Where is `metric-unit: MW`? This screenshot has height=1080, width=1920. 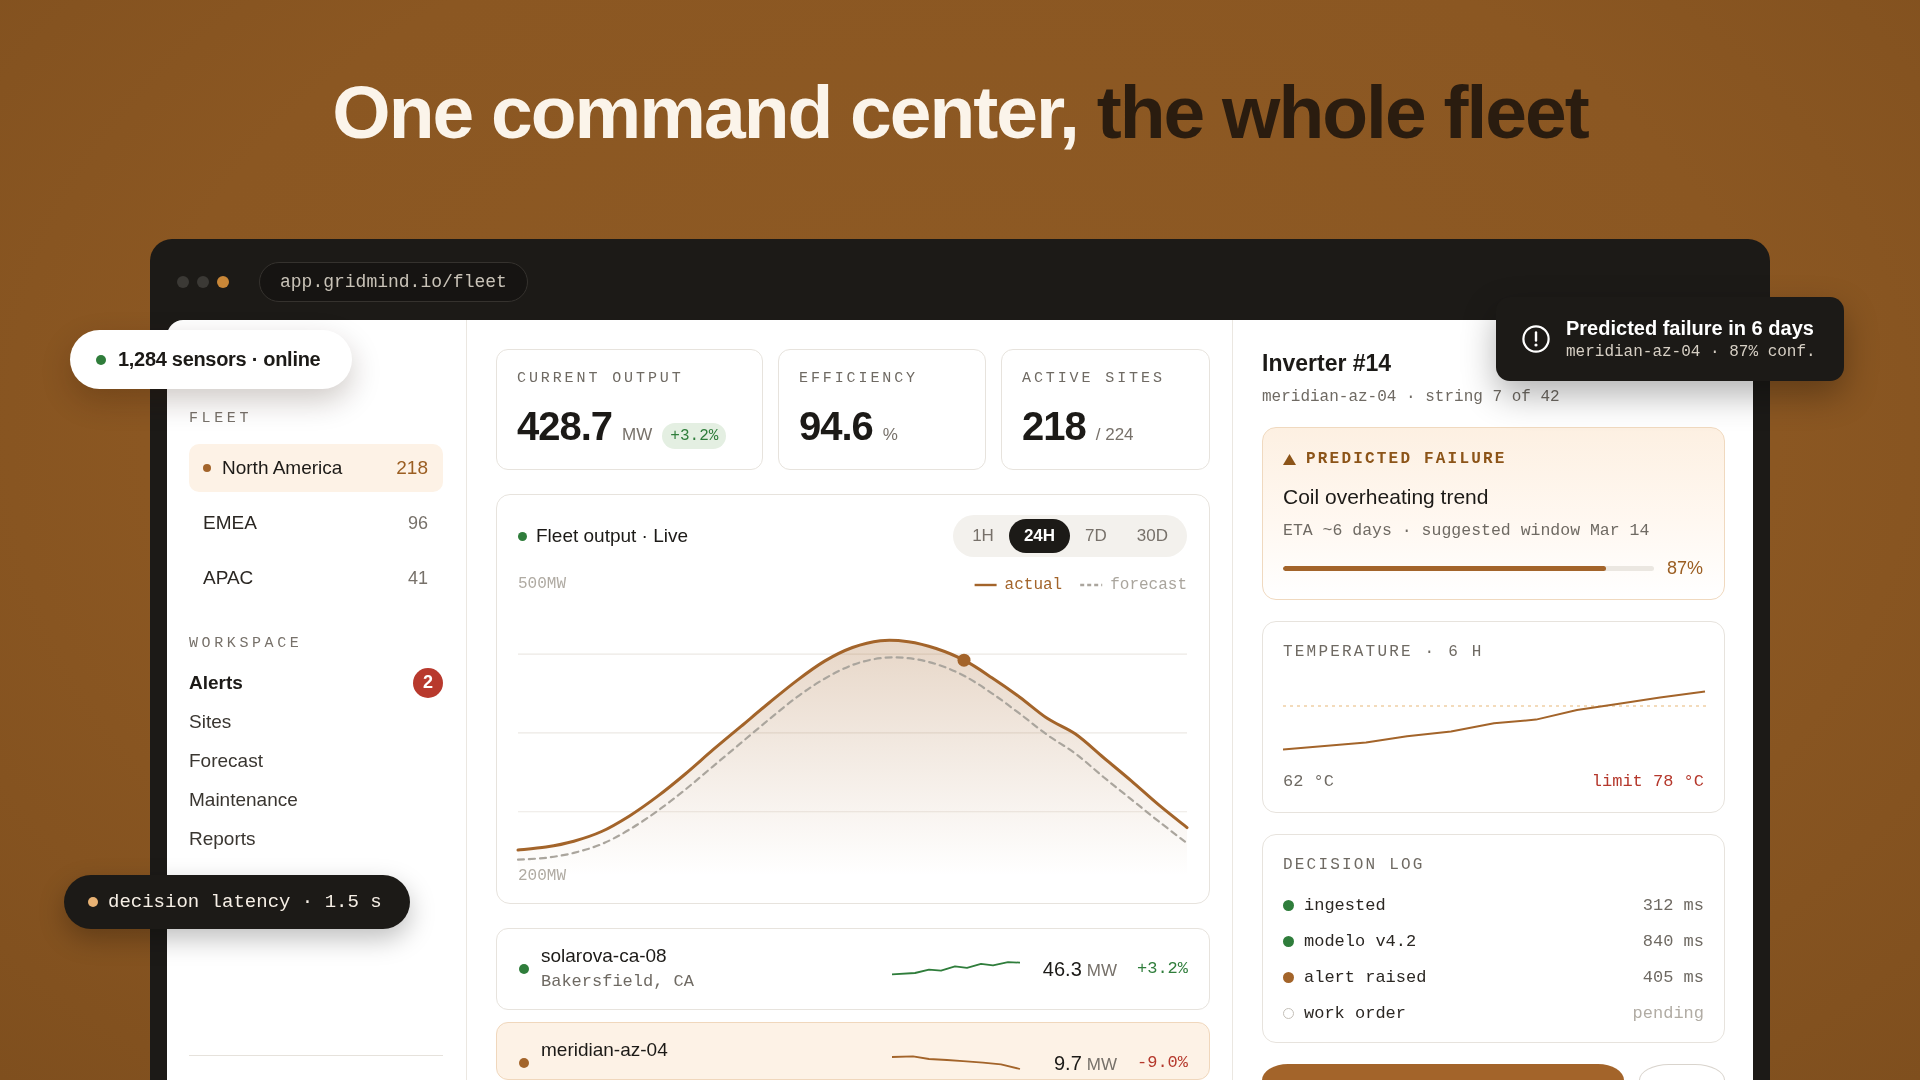
metric-unit: MW is located at coordinates (637, 435).